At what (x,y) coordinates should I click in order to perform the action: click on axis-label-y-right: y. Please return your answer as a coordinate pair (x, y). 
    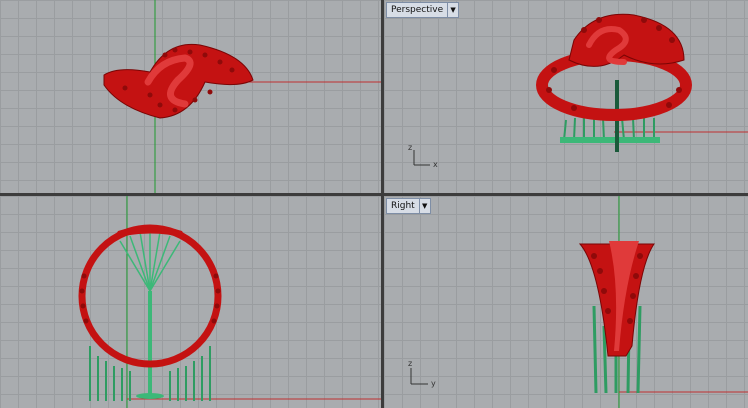
    Looking at the image, I should click on (433, 383).